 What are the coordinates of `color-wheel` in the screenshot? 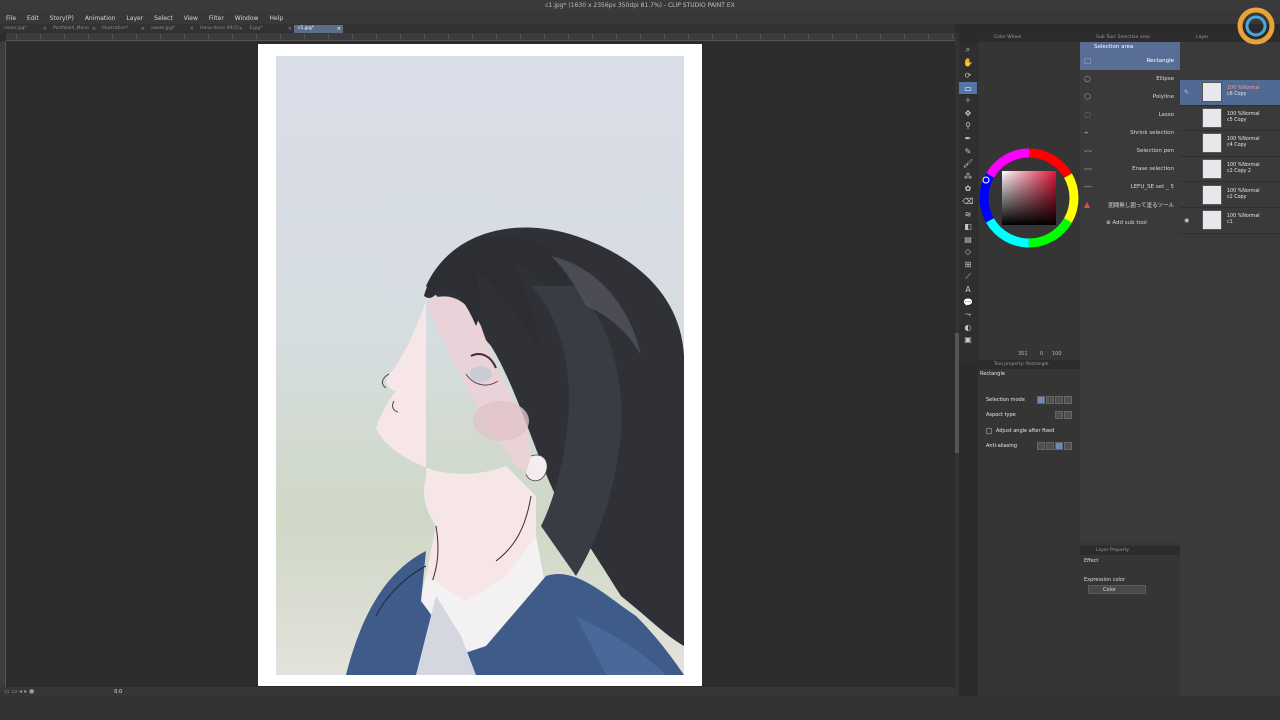 It's located at (1022, 201).